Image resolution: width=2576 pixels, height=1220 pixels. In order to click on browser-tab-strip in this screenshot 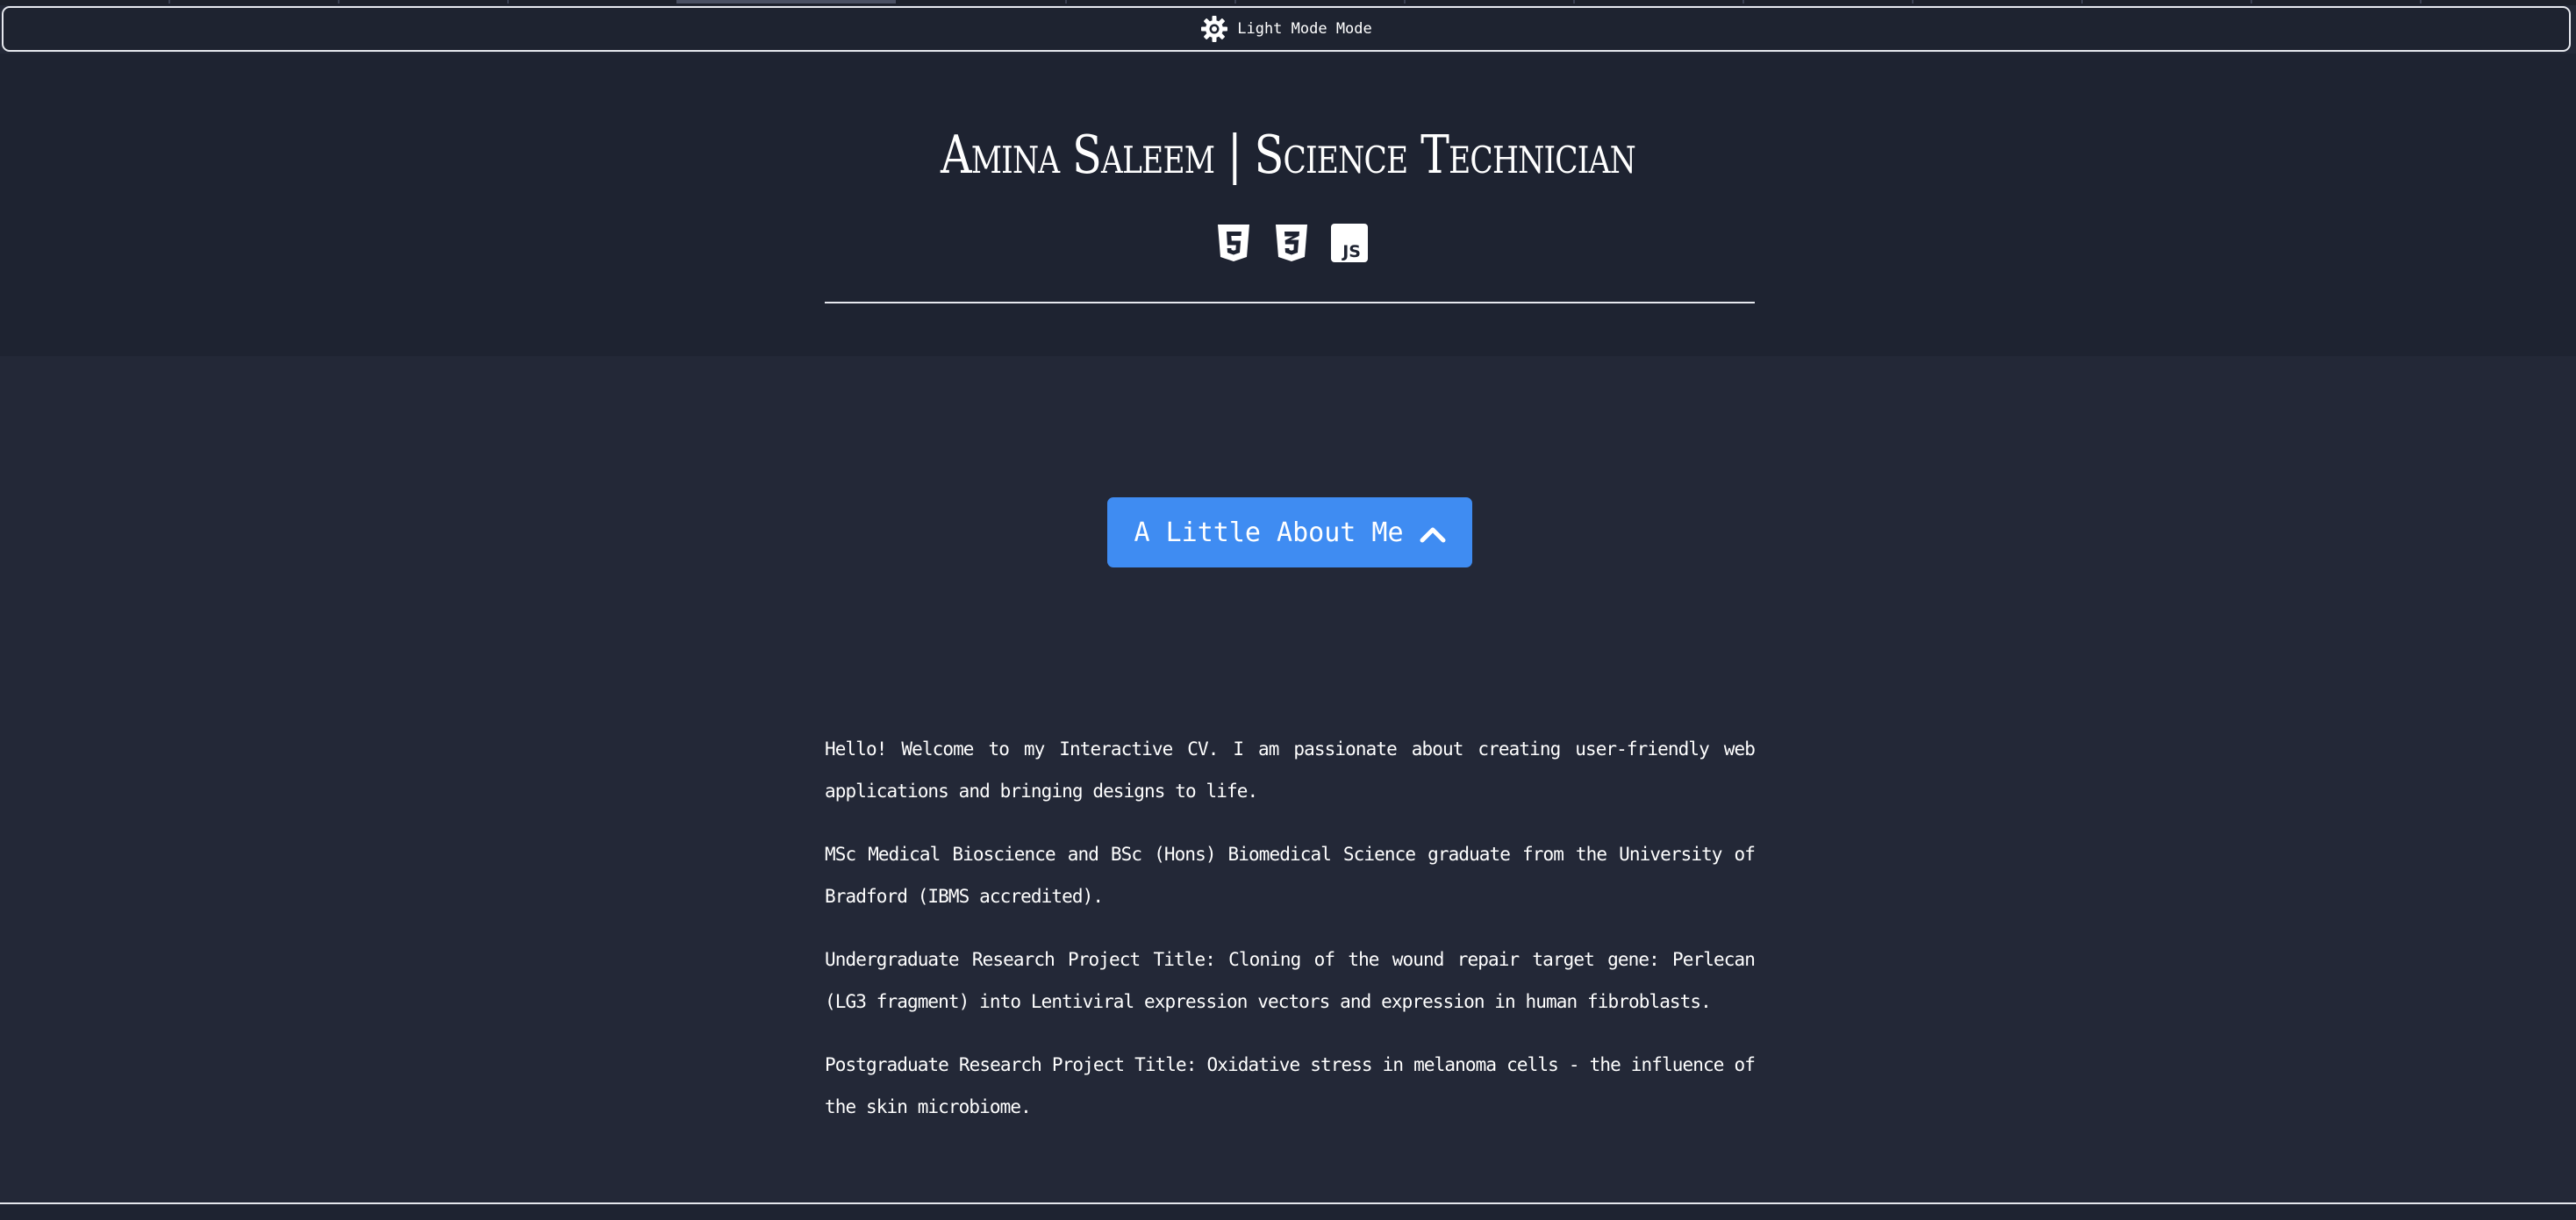, I will do `click(1288, 2)`.